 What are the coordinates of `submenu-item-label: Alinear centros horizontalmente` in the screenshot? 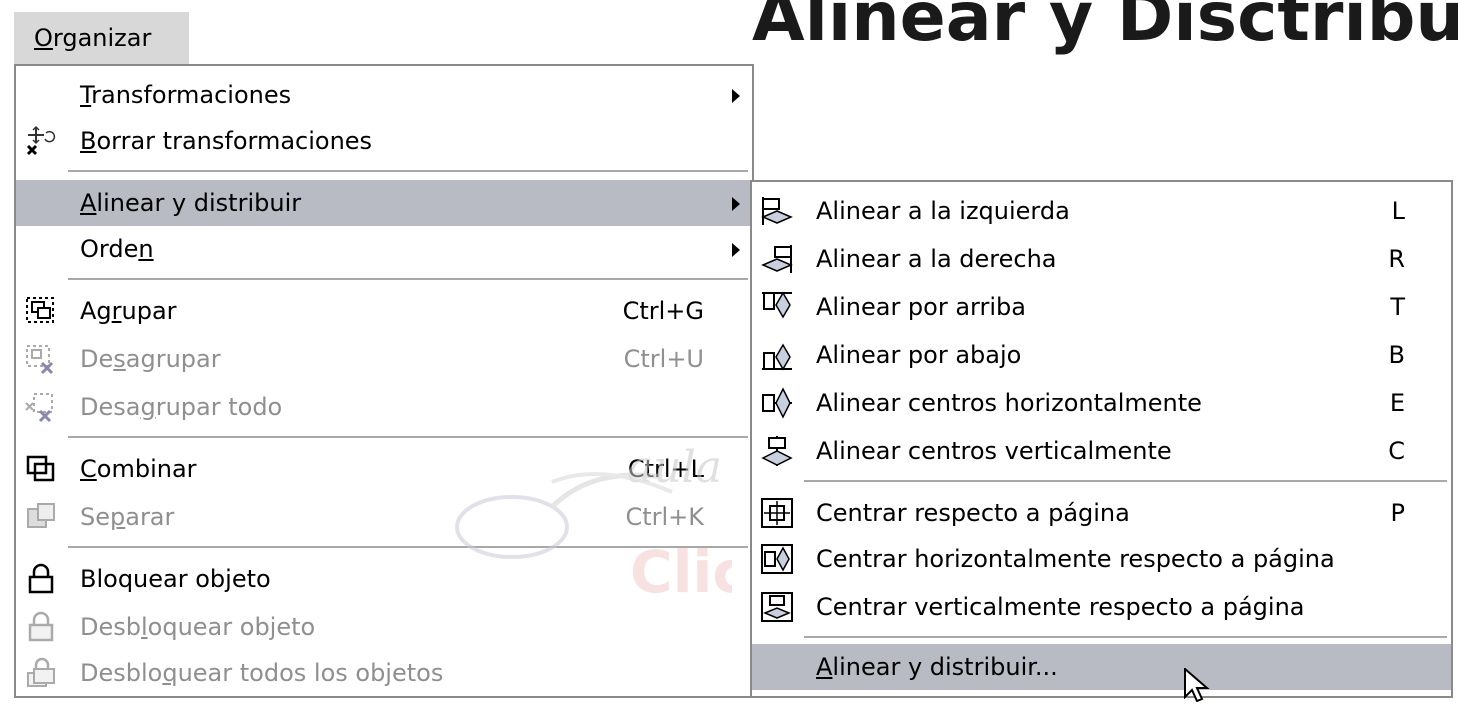 It's located at (1009, 403).